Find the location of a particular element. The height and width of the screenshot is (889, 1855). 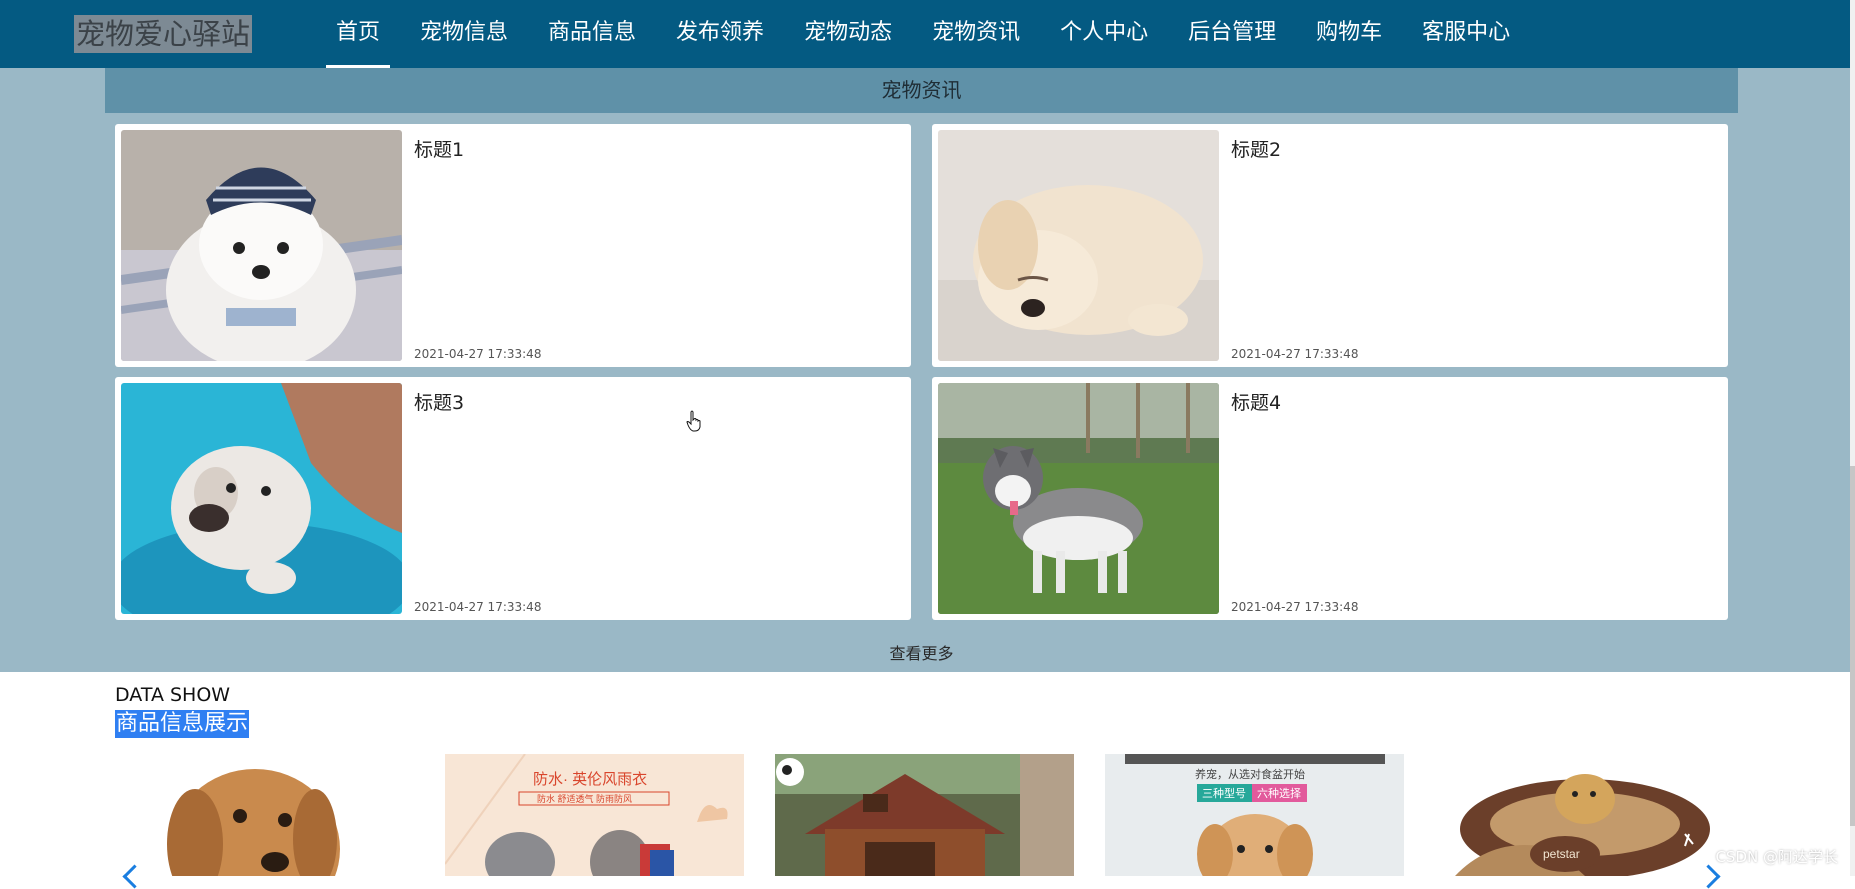

news-title: 标题1 is located at coordinates (439, 148).